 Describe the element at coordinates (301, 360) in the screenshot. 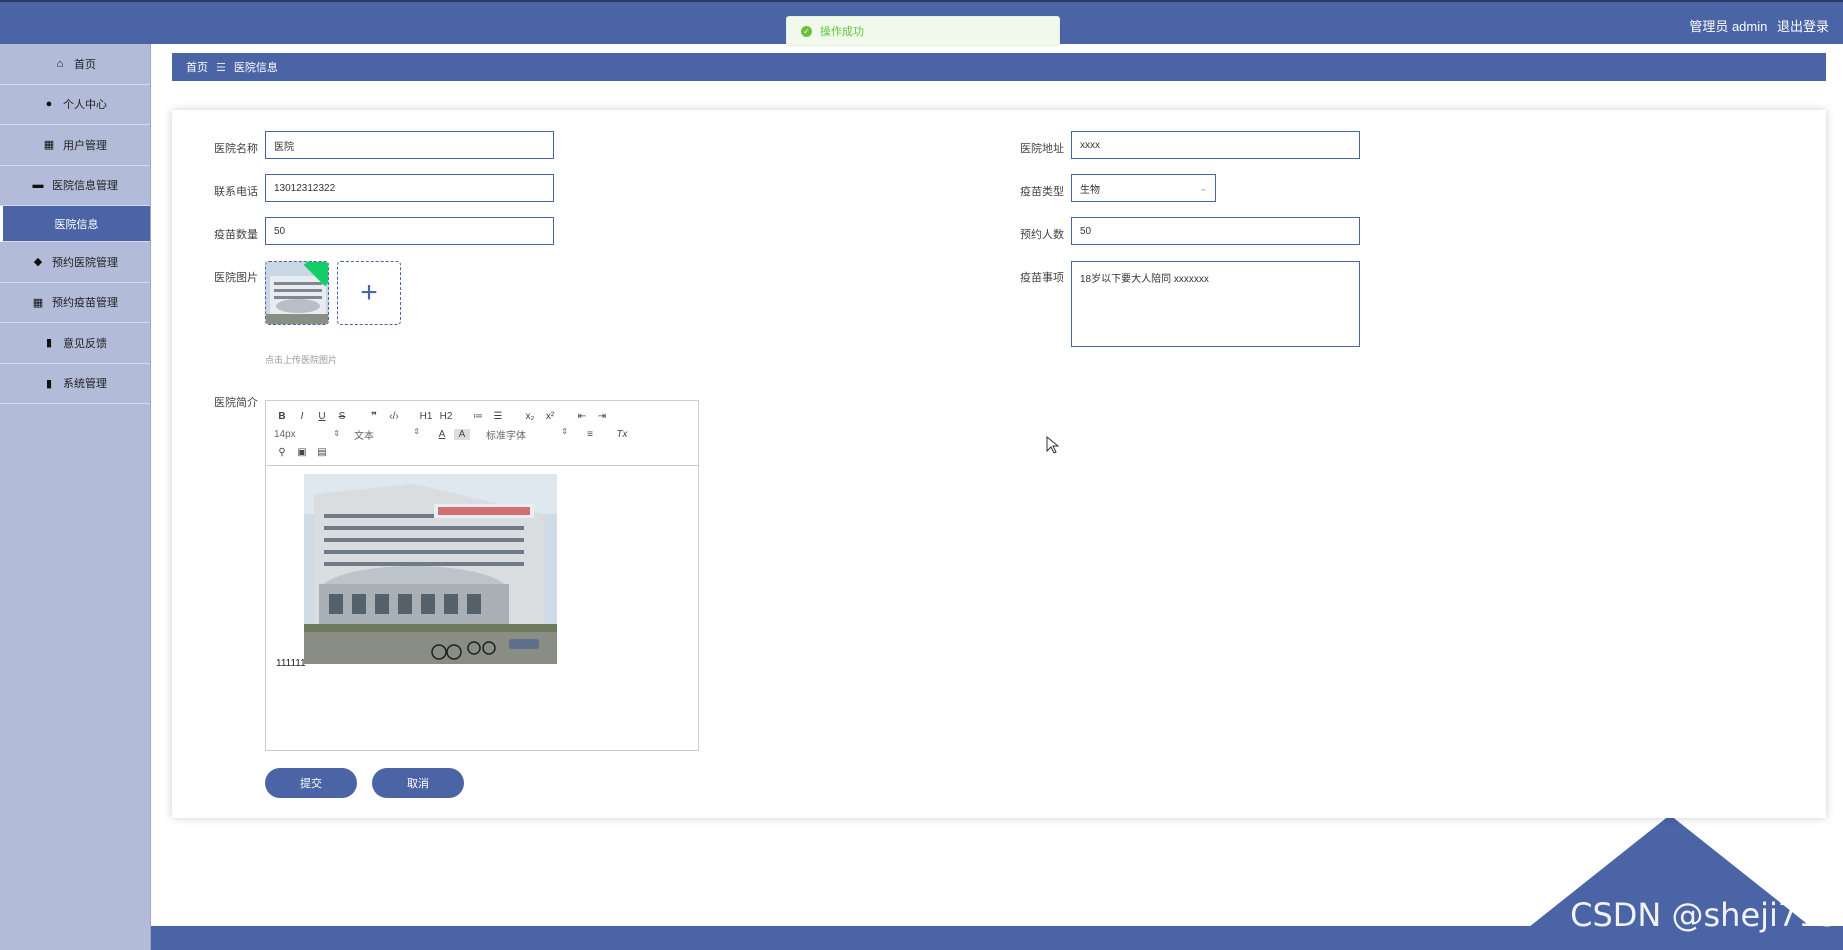

I see `upload-hint: 点击上传医院图片` at that location.